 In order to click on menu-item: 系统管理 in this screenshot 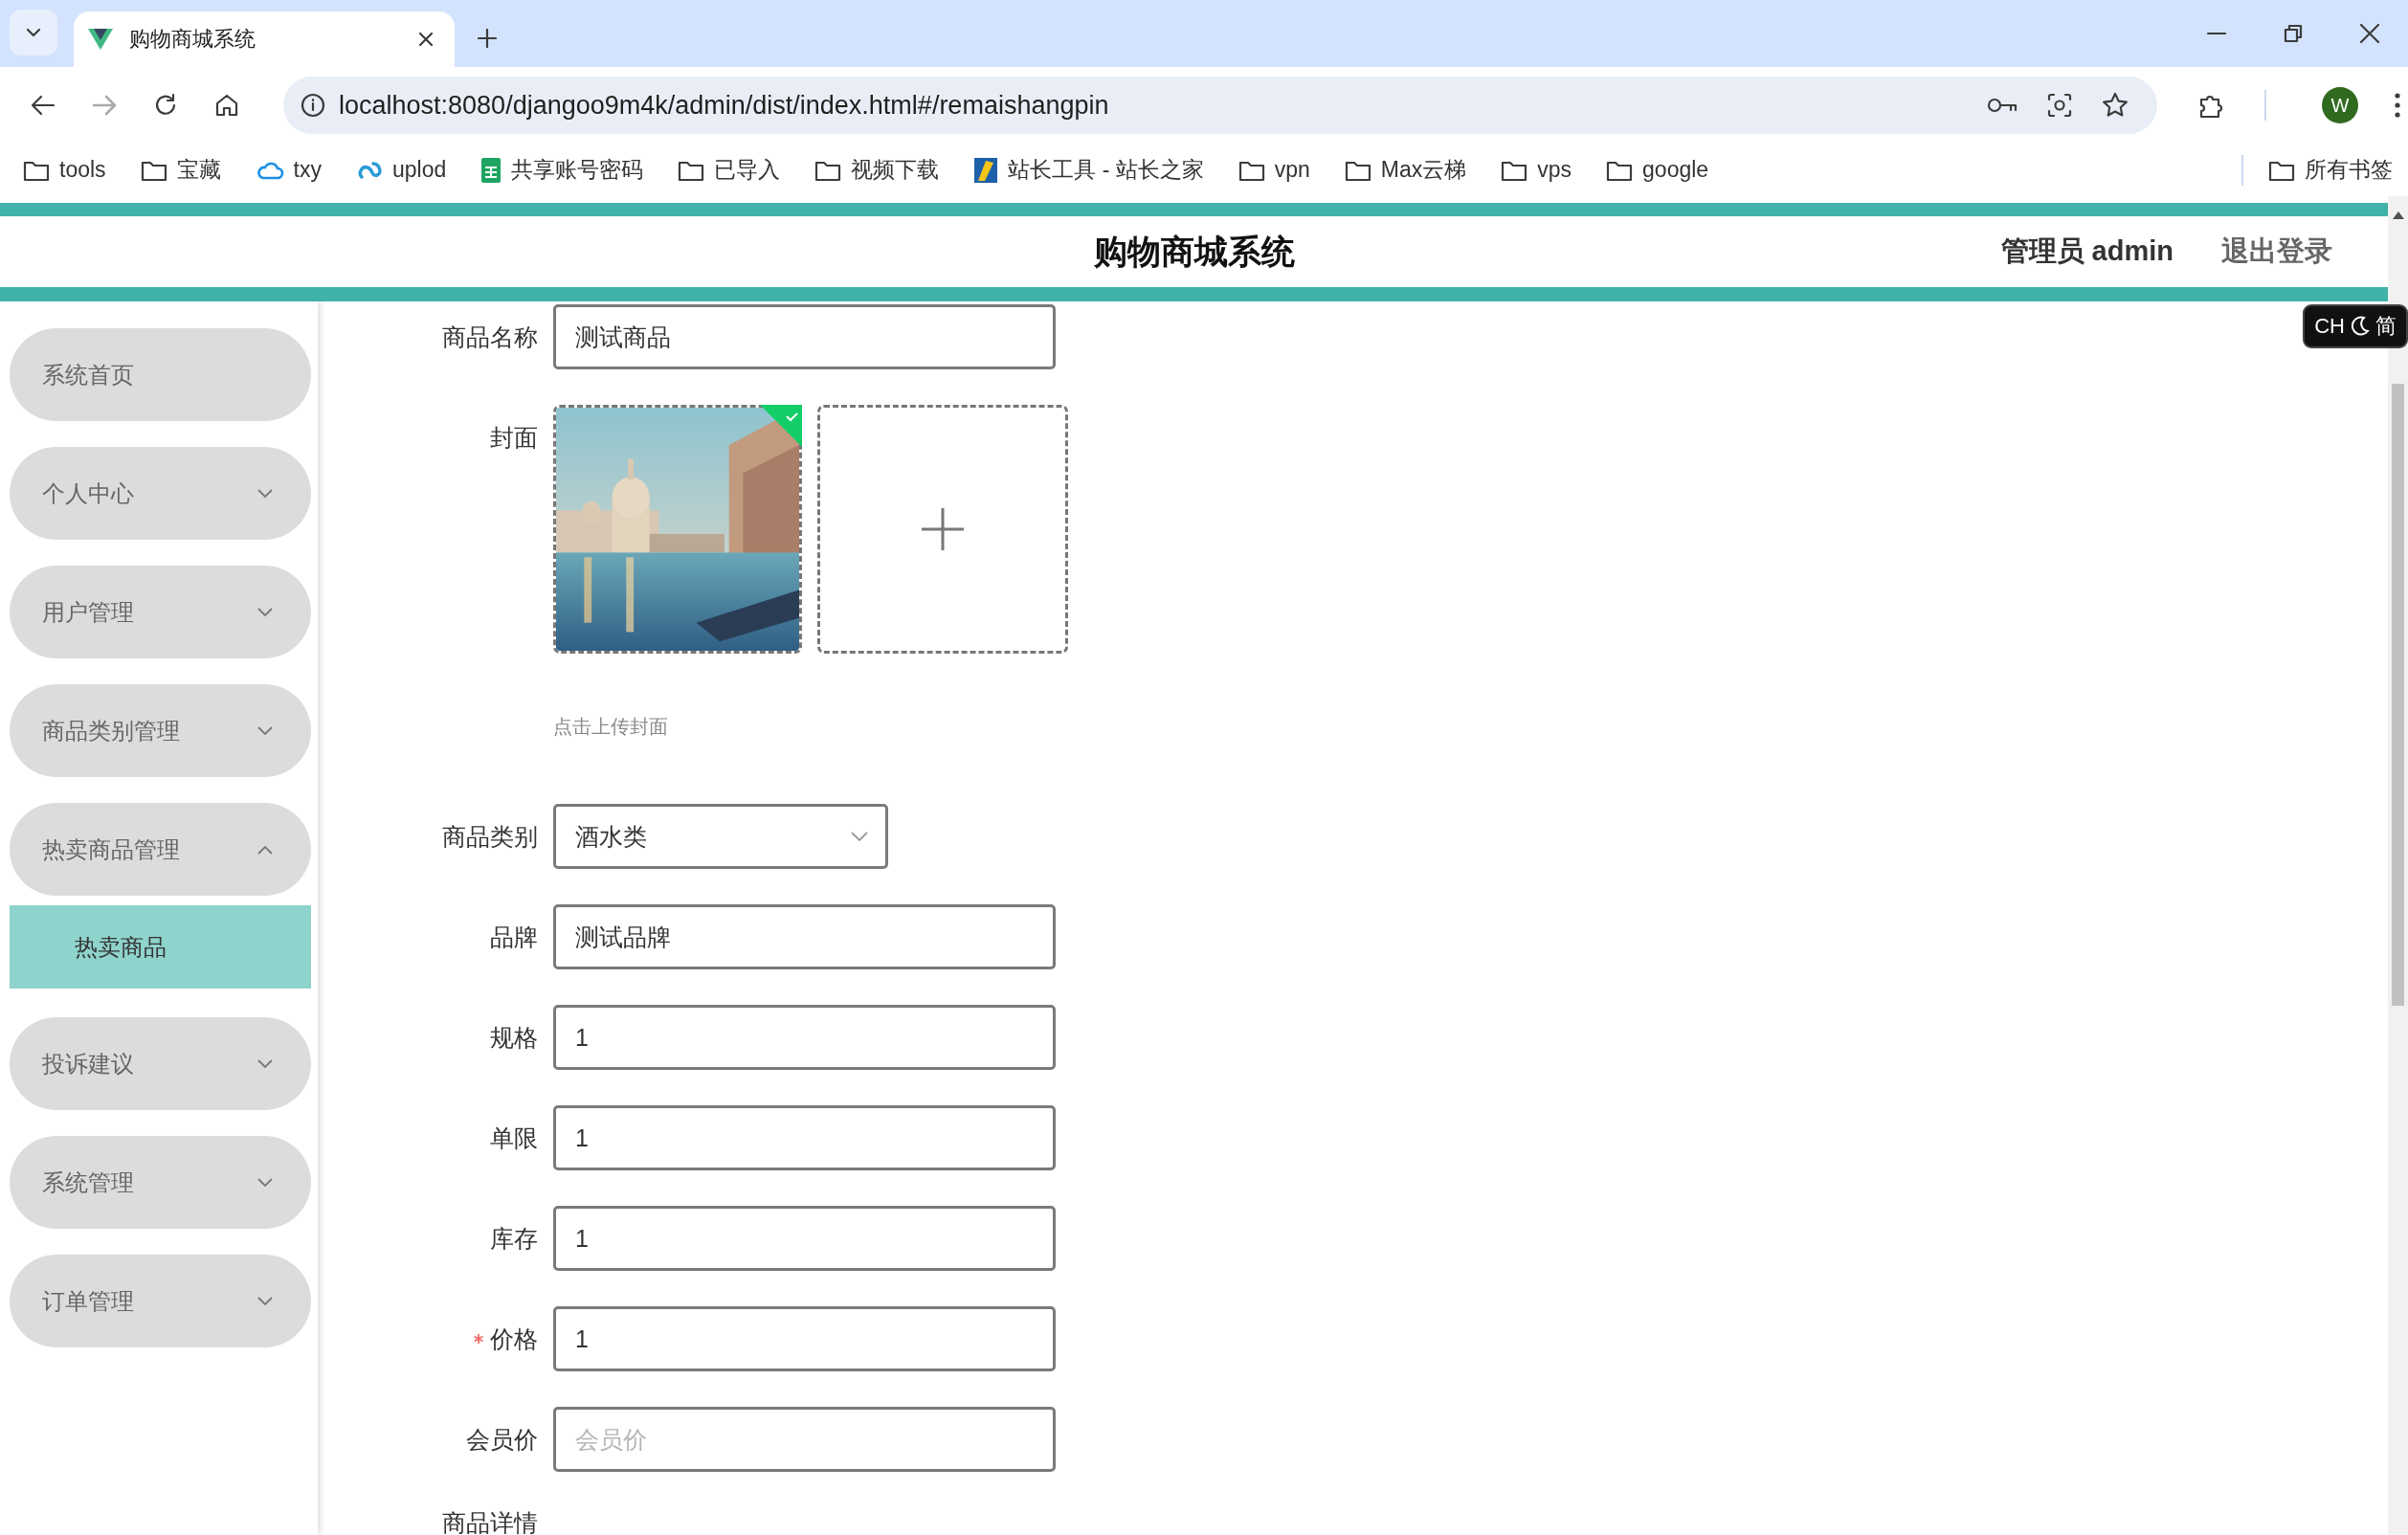, I will do `click(161, 1182)`.